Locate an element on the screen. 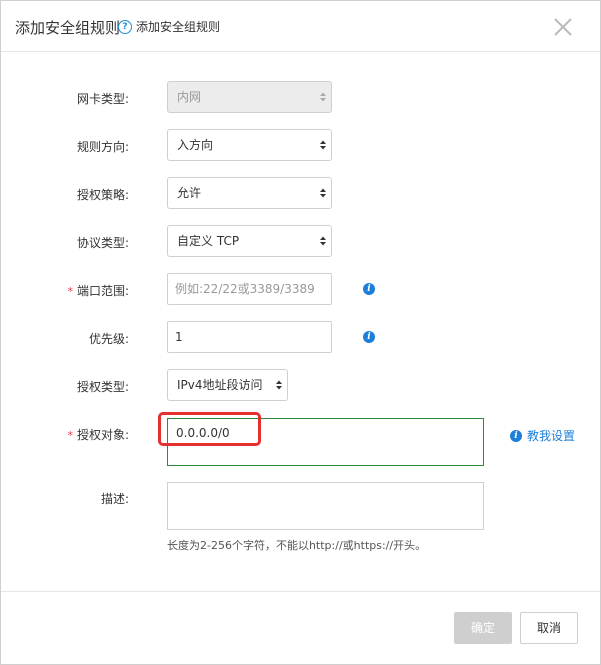 The image size is (601, 665). nic-type-select: 内网 is located at coordinates (249, 97).